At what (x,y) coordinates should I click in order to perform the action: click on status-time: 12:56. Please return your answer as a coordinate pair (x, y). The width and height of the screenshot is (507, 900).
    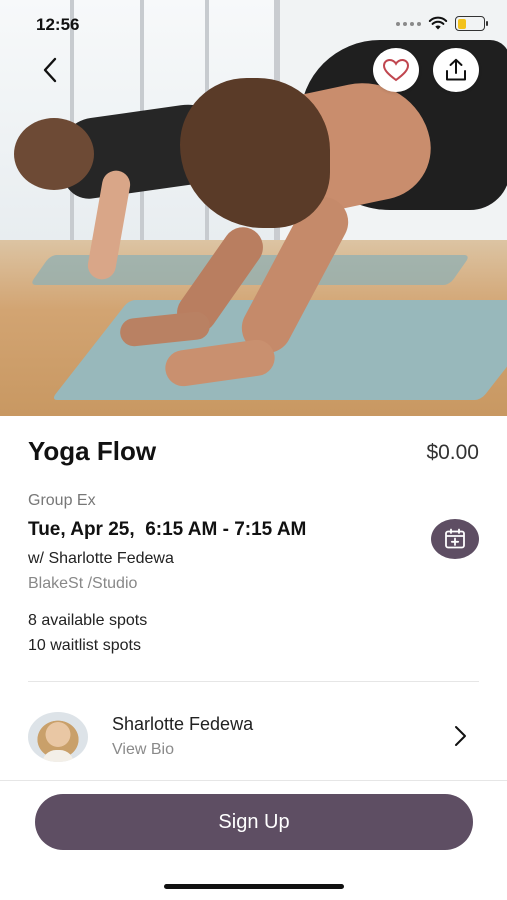
    Looking at the image, I should click on (58, 24).